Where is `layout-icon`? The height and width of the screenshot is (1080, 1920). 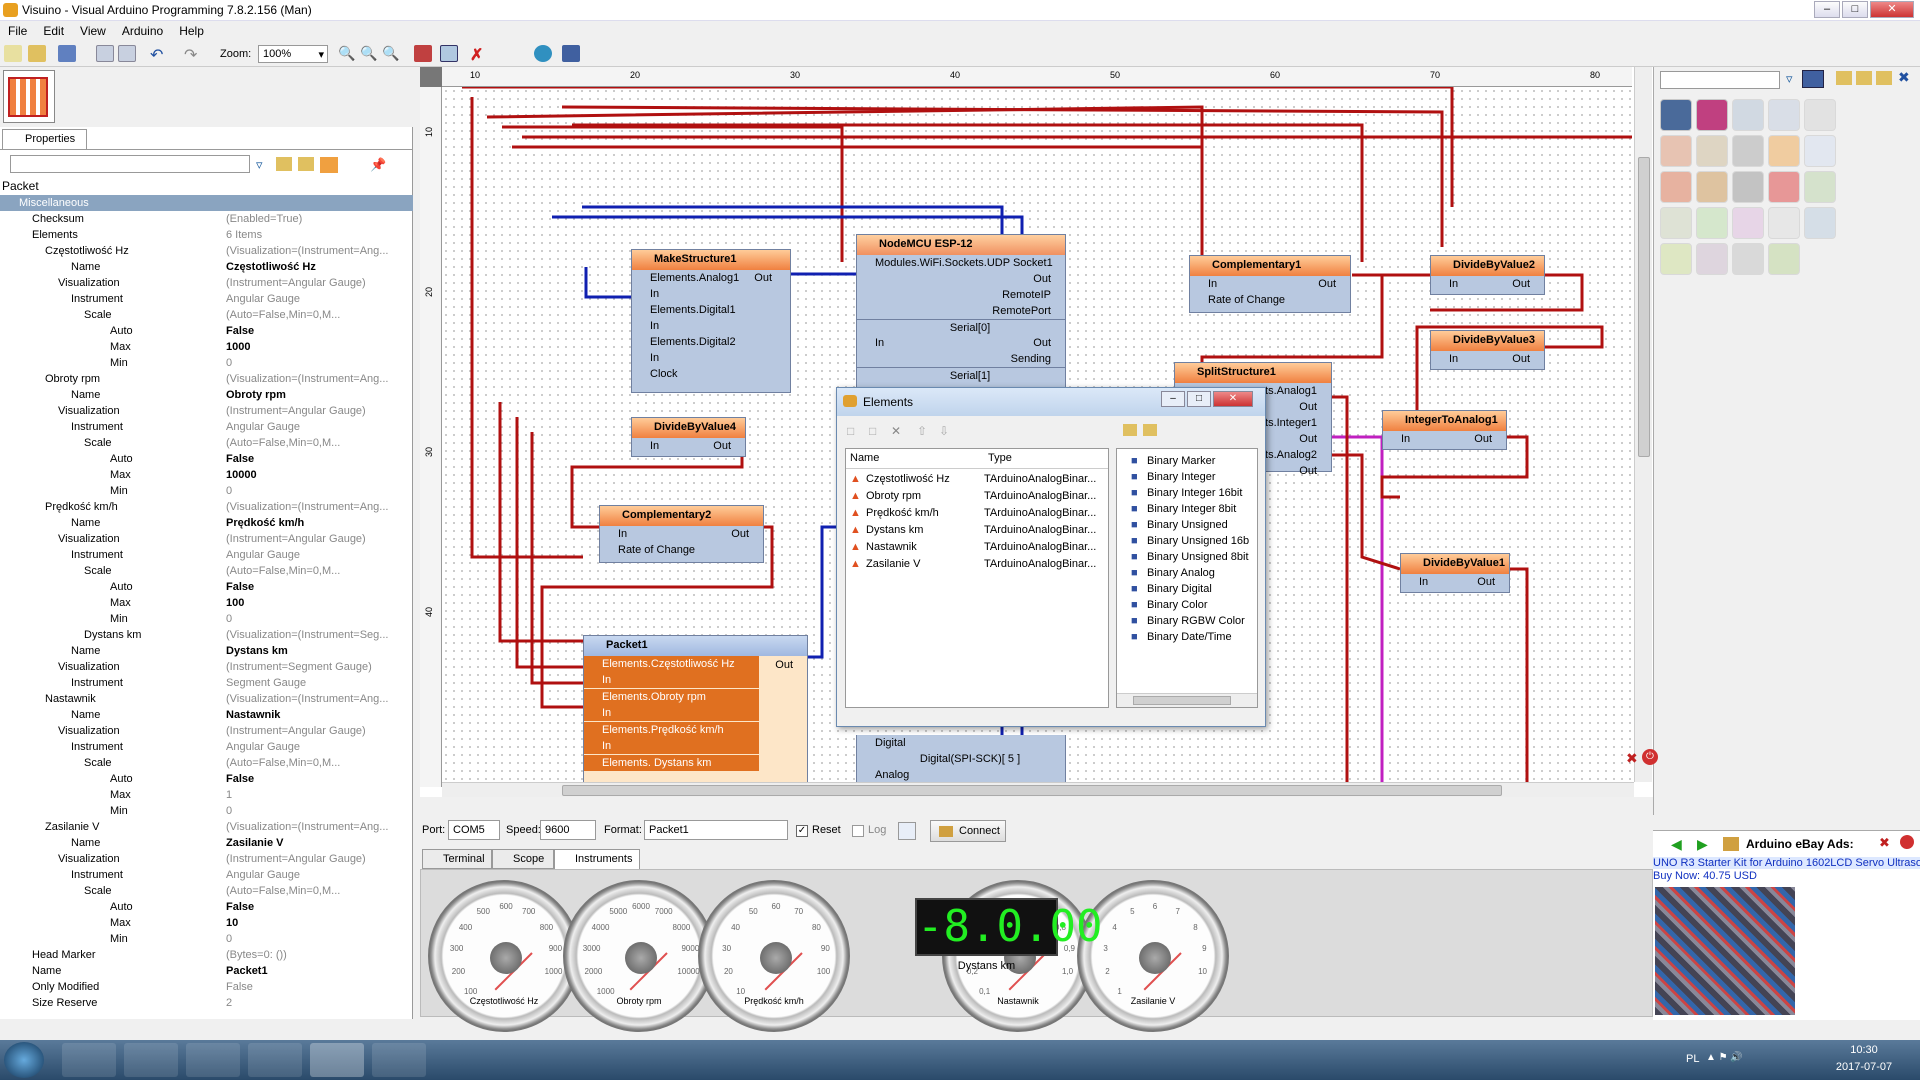
layout-icon is located at coordinates (105, 53).